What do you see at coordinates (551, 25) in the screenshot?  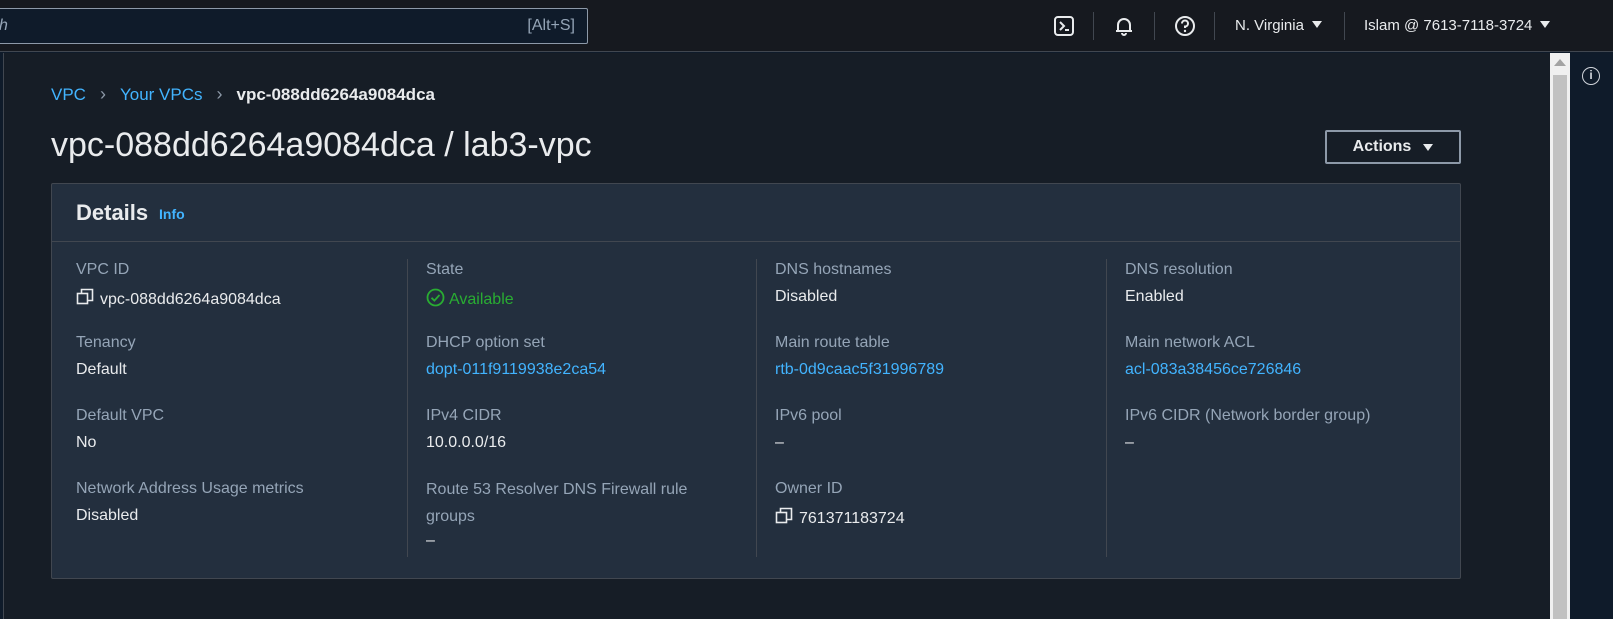 I see `search-shortcut-hint: [Alt+S]` at bounding box center [551, 25].